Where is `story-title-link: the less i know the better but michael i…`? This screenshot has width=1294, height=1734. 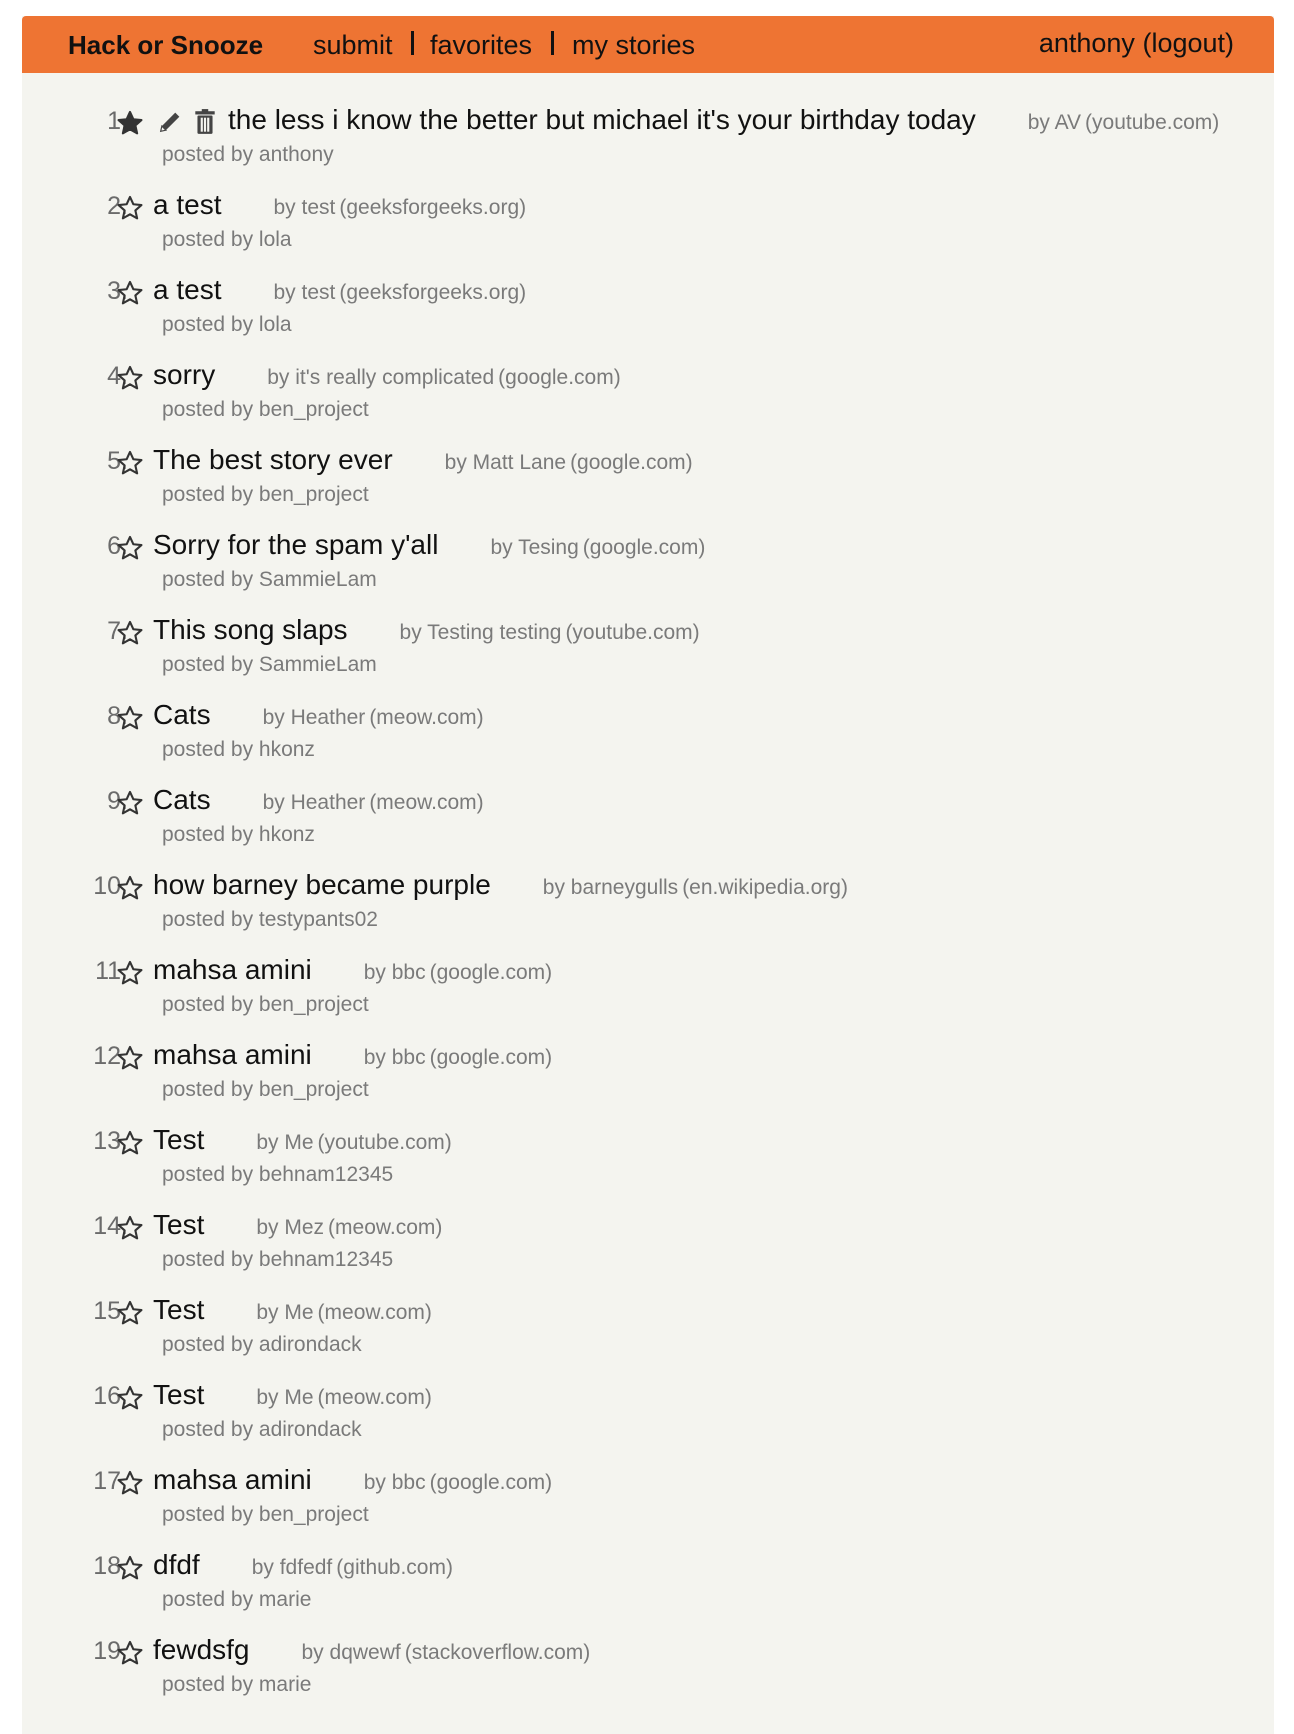 story-title-link: the less i know the better but michael i… is located at coordinates (723, 120).